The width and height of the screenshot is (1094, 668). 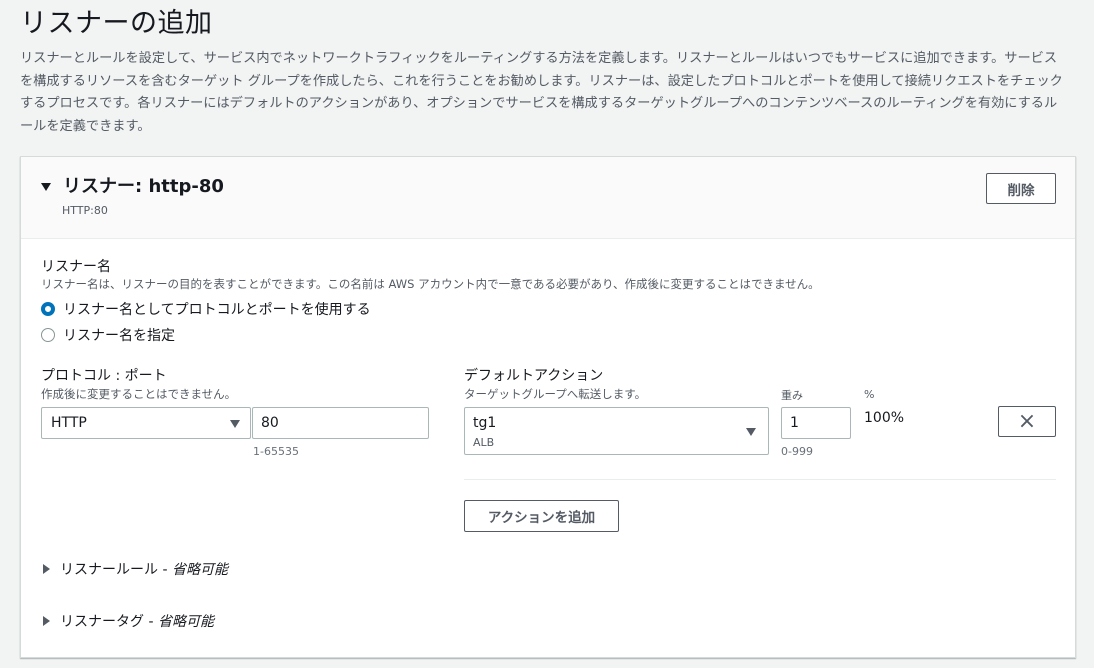 What do you see at coordinates (185, 622) in the screenshot?
I see `listener-tags-optional: 省略可能` at bounding box center [185, 622].